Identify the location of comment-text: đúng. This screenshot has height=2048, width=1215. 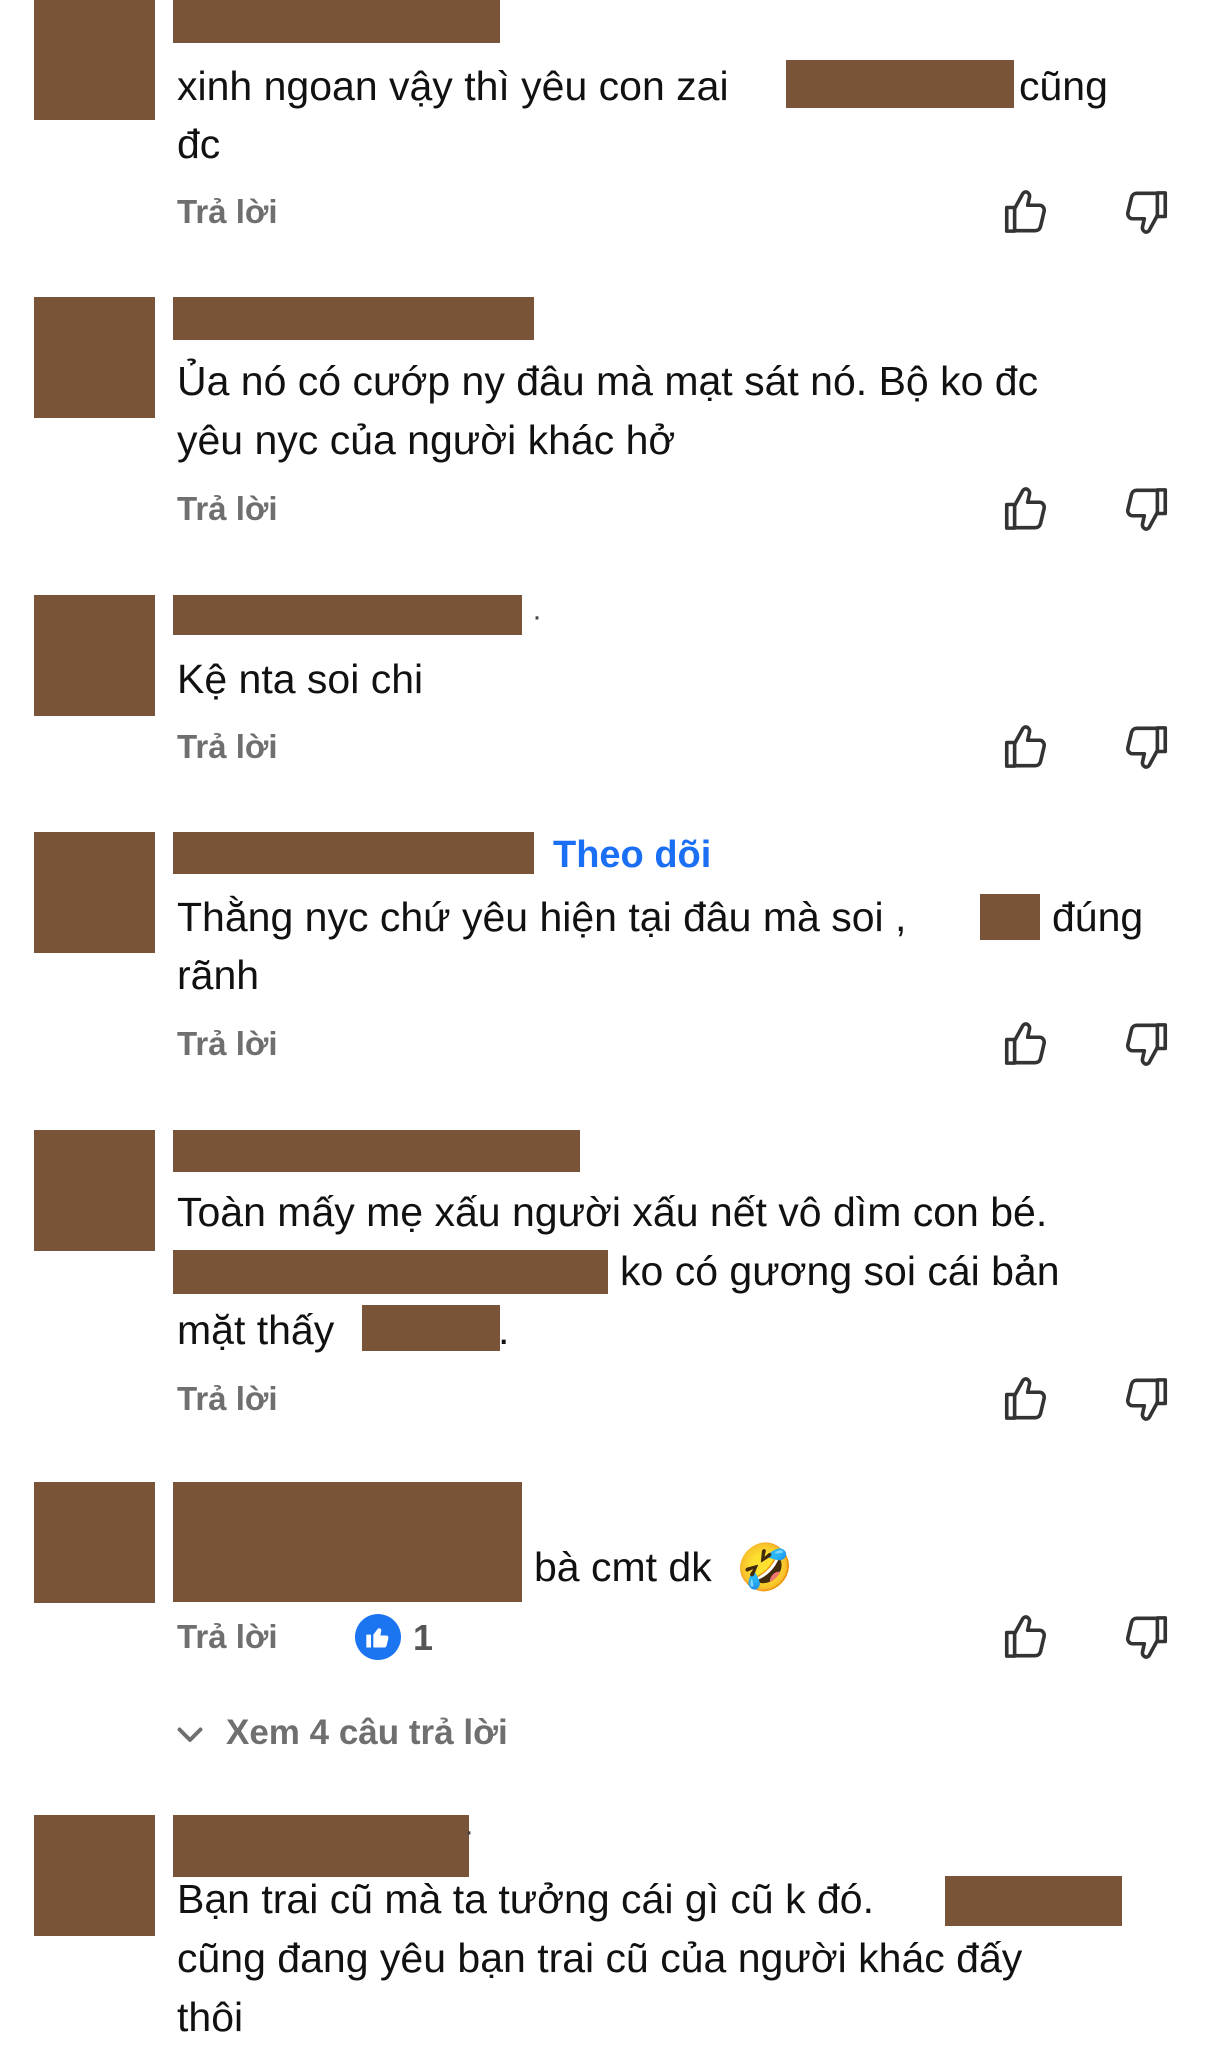
(1098, 917).